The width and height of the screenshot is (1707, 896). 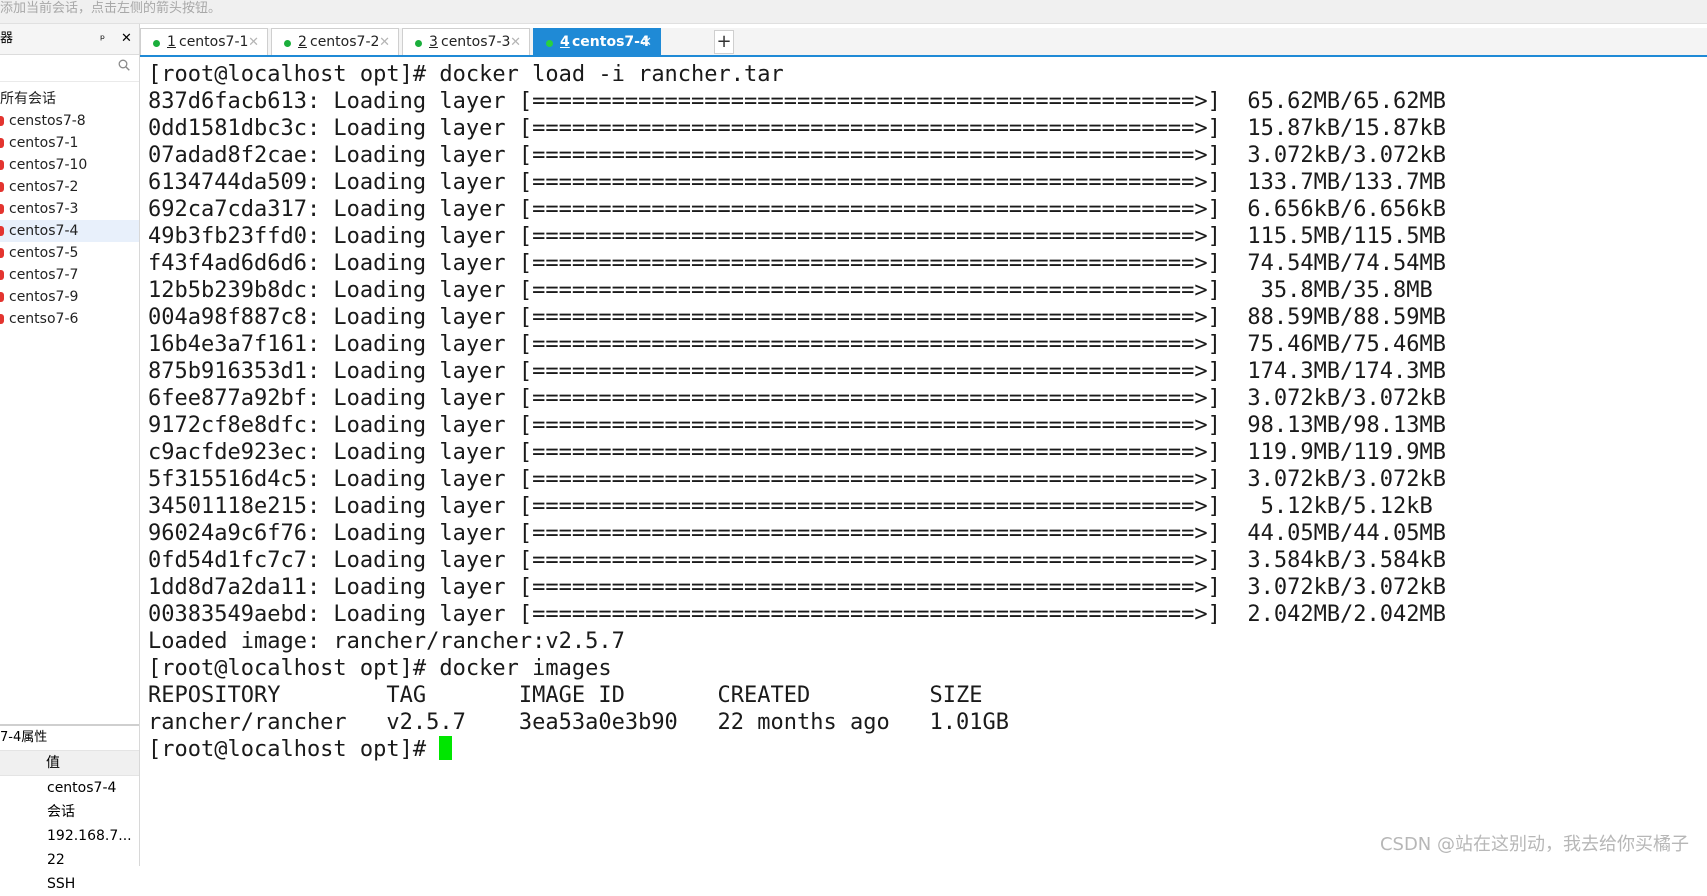 I want to click on terminal-cursor, so click(x=446, y=748).